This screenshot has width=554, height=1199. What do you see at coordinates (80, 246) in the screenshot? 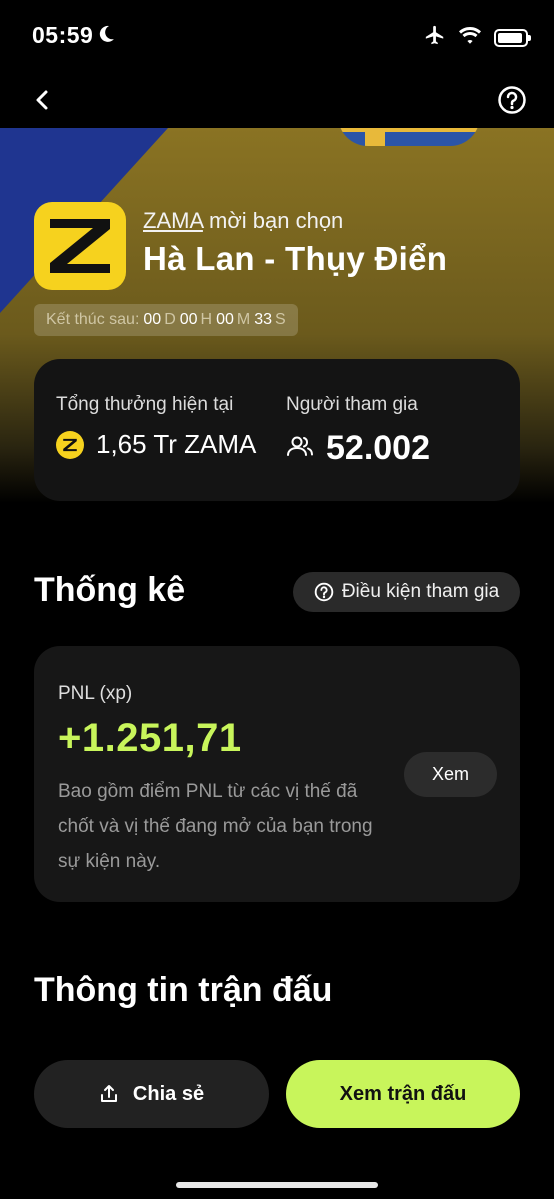
I see `zama-logo` at bounding box center [80, 246].